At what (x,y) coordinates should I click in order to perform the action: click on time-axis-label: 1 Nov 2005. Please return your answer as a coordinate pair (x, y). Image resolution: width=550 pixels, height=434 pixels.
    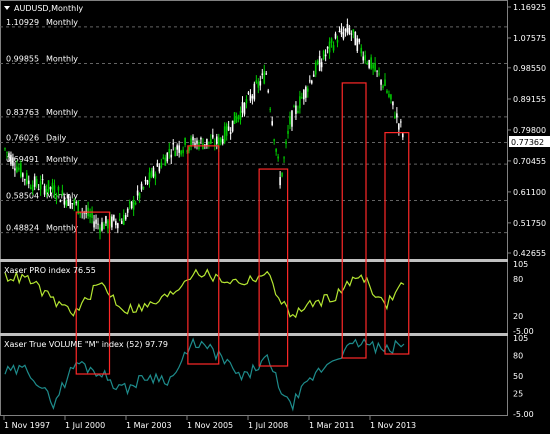
    Looking at the image, I should click on (210, 425).